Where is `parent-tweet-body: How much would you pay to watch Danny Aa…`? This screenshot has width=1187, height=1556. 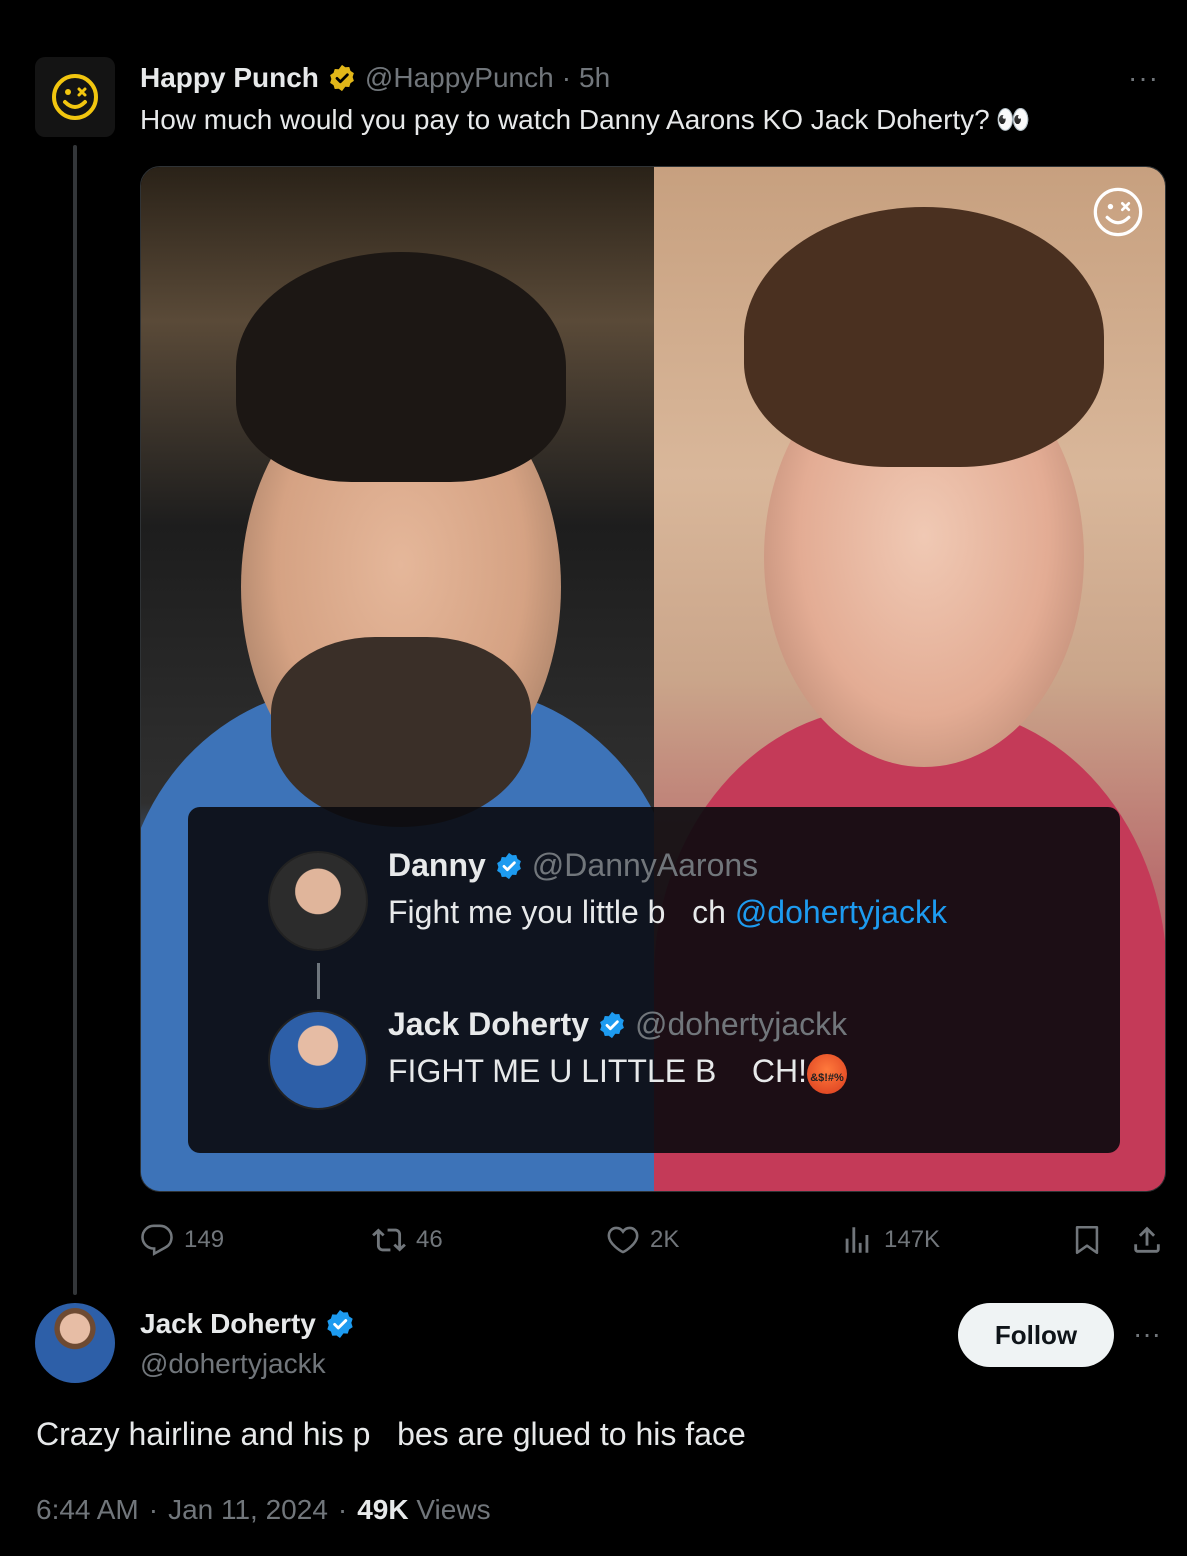
parent-tweet-body: How much would you pay to watch Danny Aa… is located at coordinates (585, 119).